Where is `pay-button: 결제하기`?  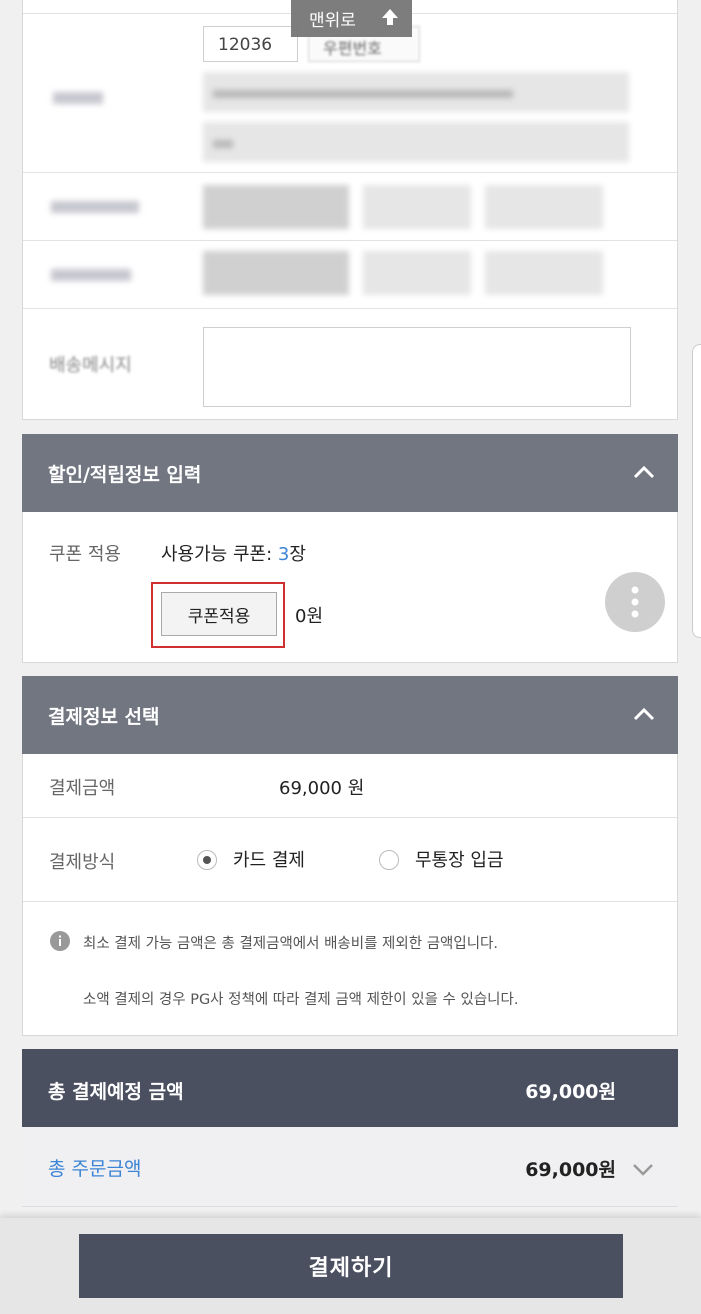
pay-button: 결제하기 is located at coordinates (351, 1266).